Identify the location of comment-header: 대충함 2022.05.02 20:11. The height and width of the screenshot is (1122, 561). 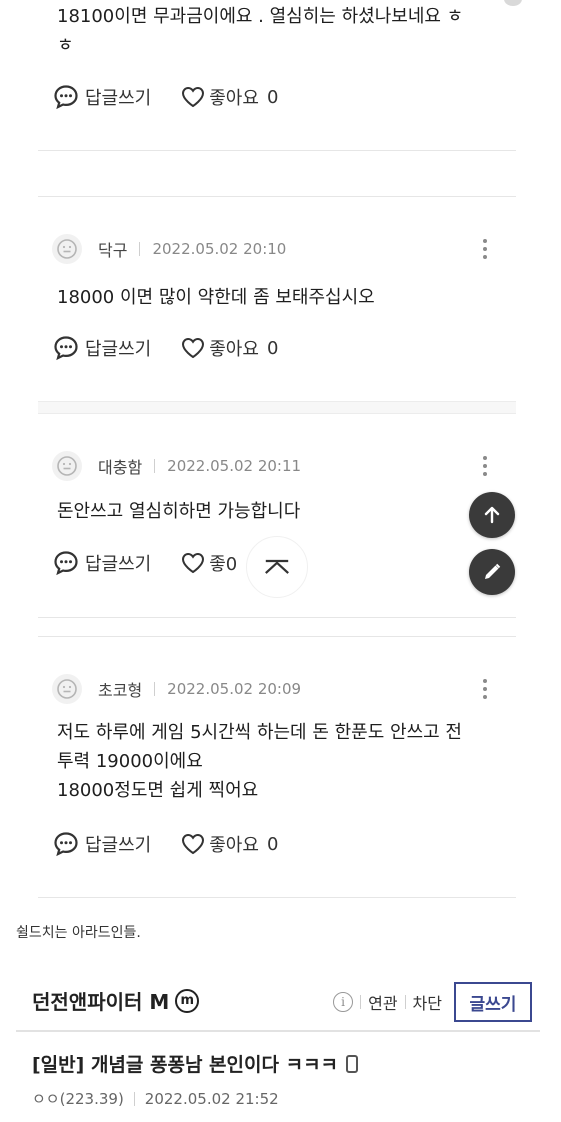
(176, 466).